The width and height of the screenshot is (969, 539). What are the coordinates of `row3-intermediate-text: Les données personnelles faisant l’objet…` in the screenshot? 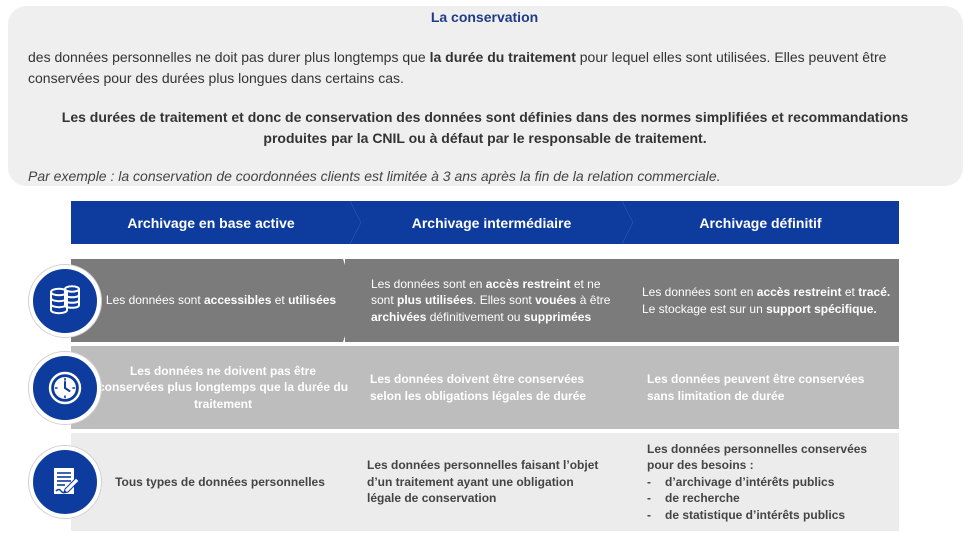 It's located at (483, 482).